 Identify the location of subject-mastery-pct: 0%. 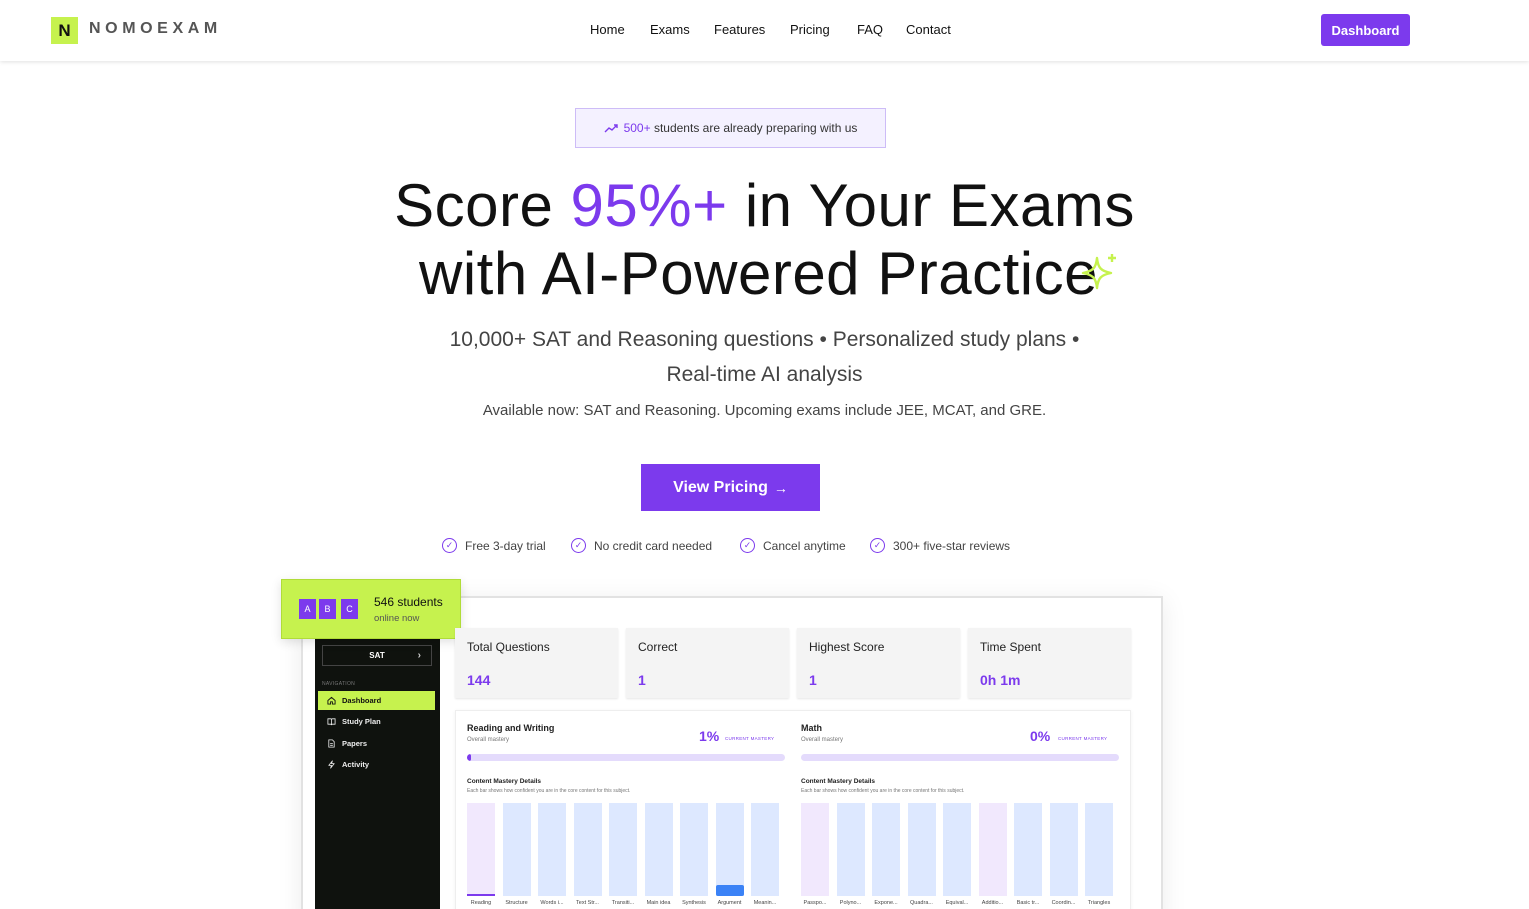
(1040, 736).